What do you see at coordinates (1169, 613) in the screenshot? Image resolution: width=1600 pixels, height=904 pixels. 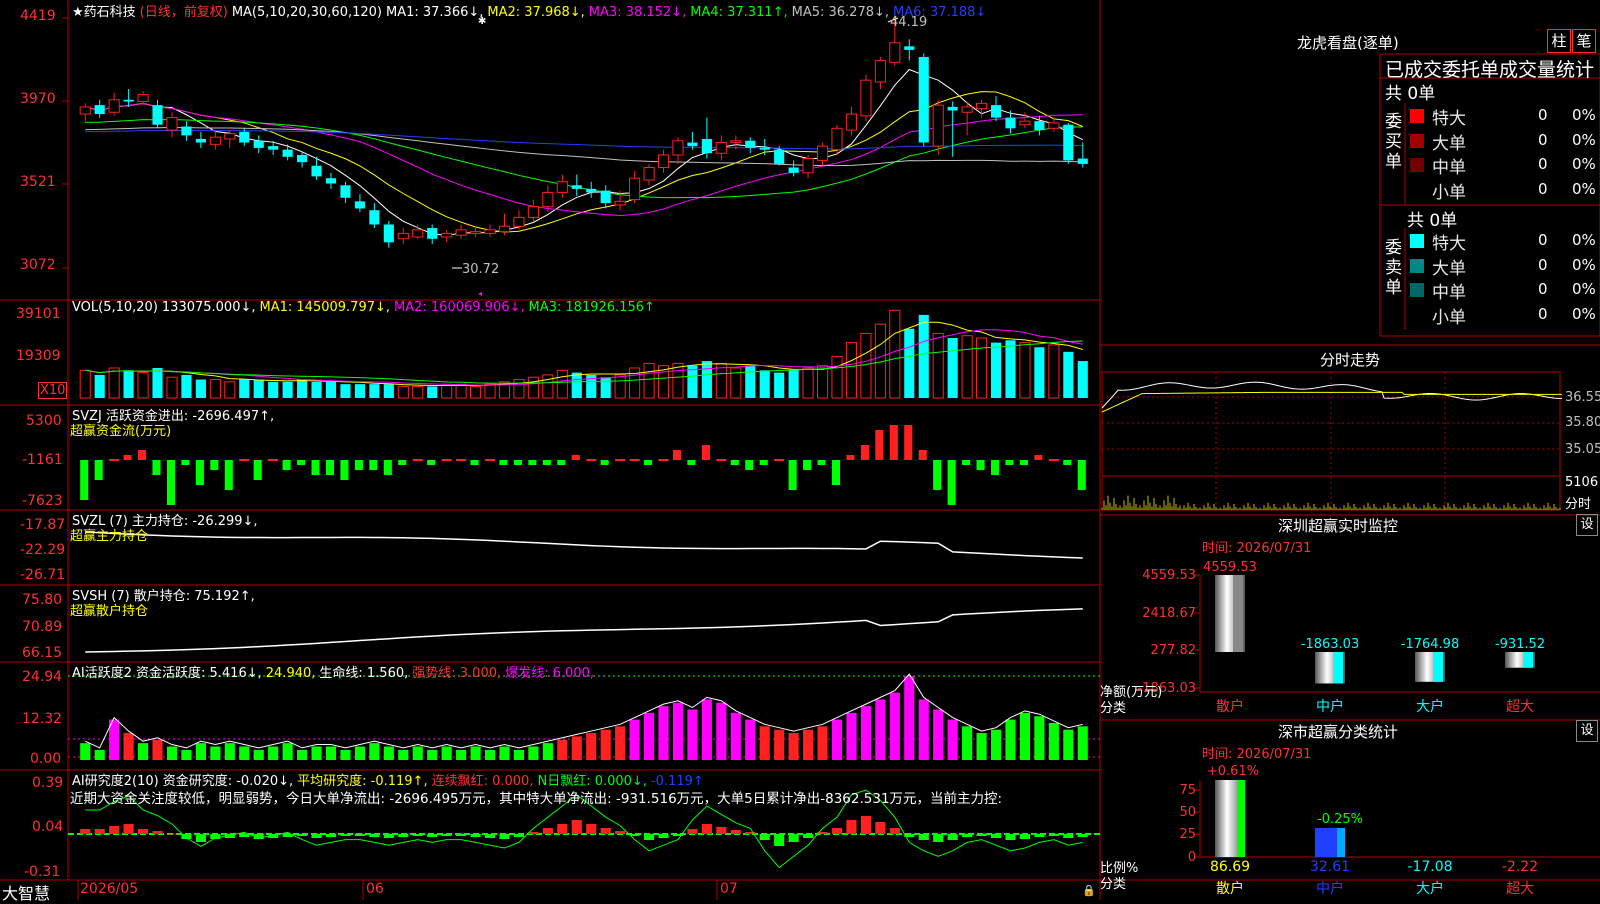 I see `monitor-tick-1: 2418.67` at bounding box center [1169, 613].